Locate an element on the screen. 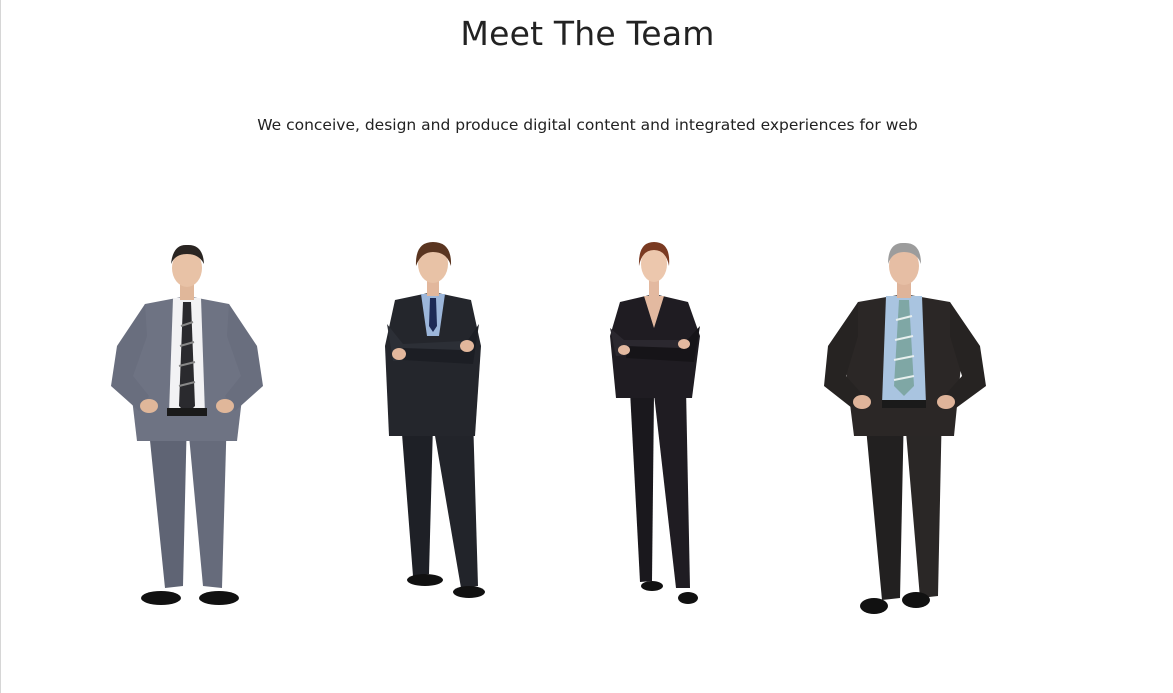 The width and height of the screenshot is (1173, 693). person-2-figure is located at coordinates (435, 420).